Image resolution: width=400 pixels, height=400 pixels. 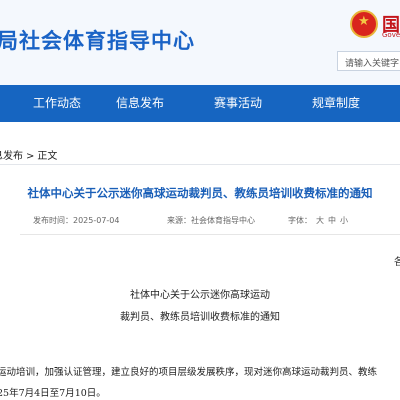 I want to click on breadcrumb: 息发布>正文, so click(x=30, y=154).